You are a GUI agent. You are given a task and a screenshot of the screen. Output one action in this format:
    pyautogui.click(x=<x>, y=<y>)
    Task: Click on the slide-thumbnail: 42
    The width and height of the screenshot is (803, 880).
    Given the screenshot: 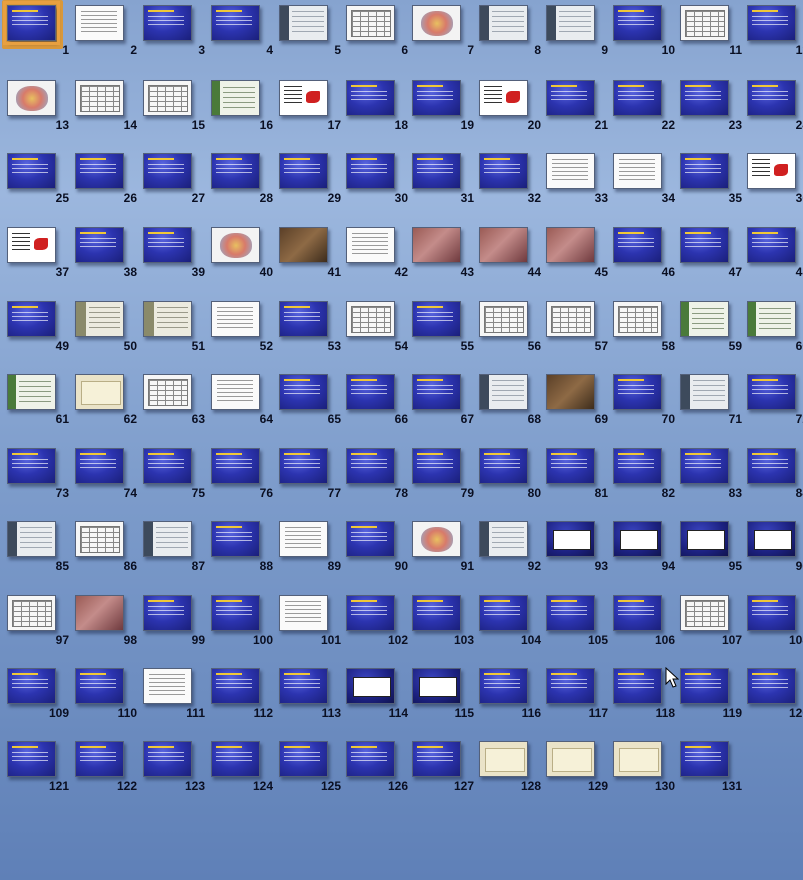 What is the action you would take?
    pyautogui.click(x=377, y=255)
    